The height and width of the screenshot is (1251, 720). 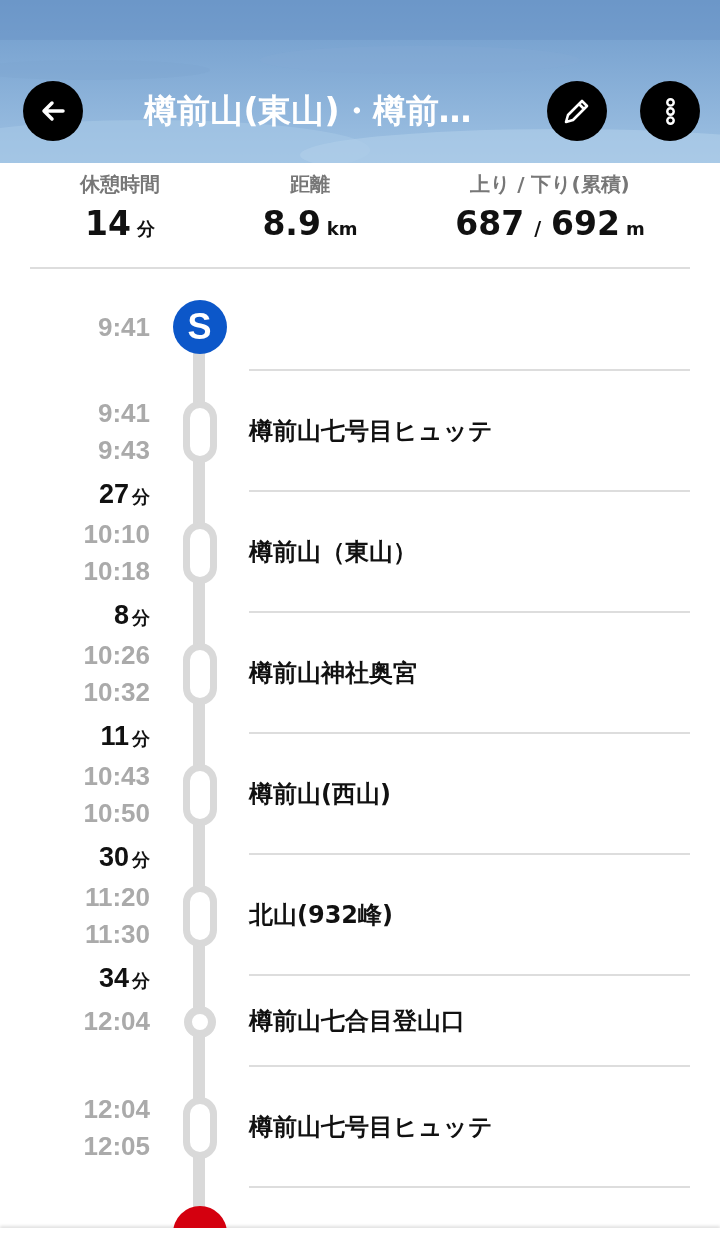 What do you see at coordinates (116, 1146) in the screenshot?
I see `time-label: 12:05` at bounding box center [116, 1146].